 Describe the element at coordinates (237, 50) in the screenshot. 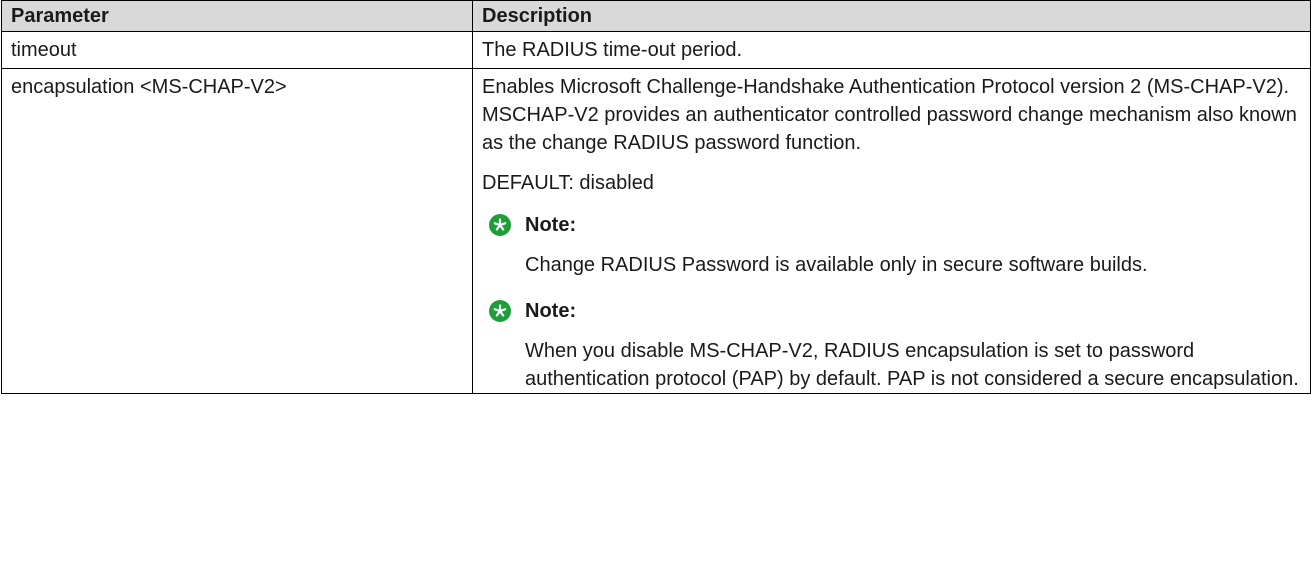

I see `parameter-cell: timeout` at that location.